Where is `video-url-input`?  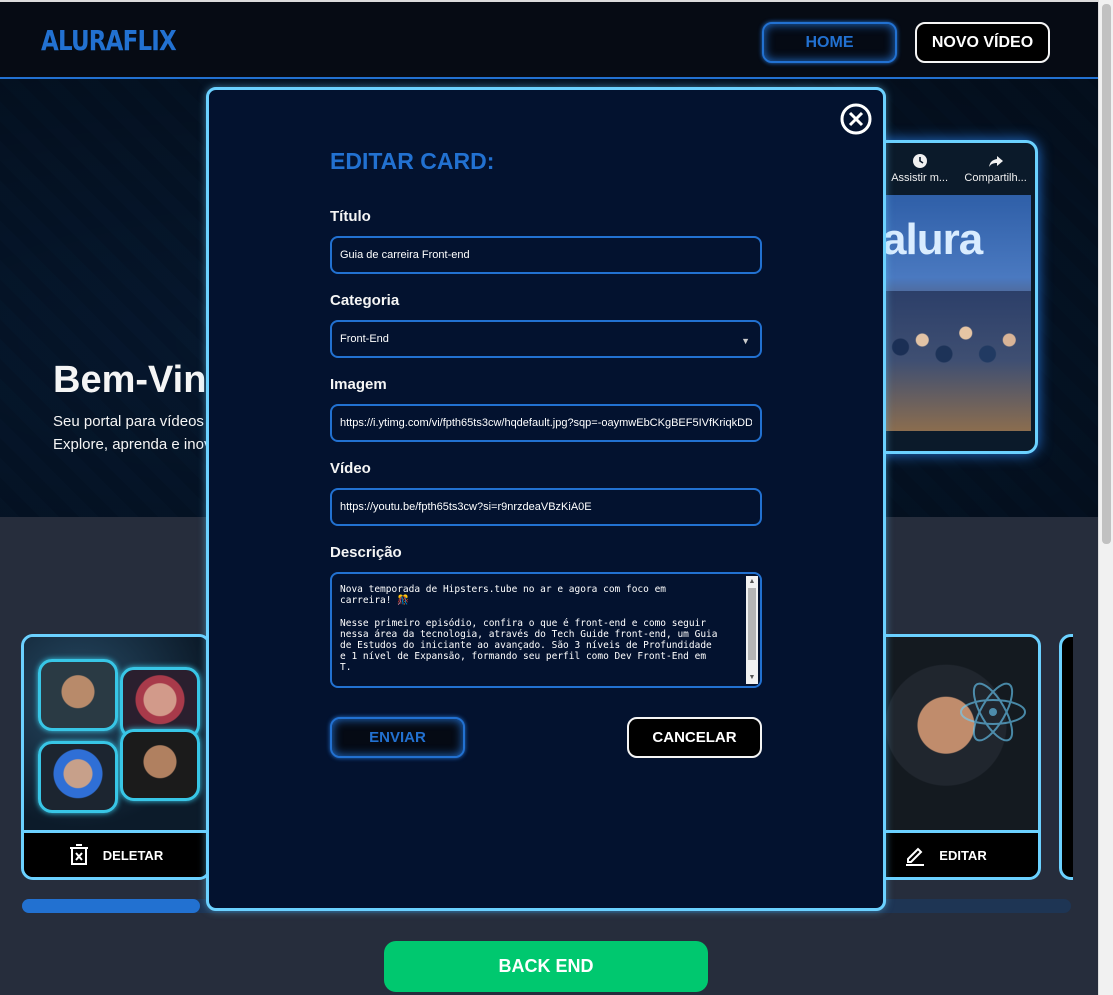
video-url-input is located at coordinates (546, 507).